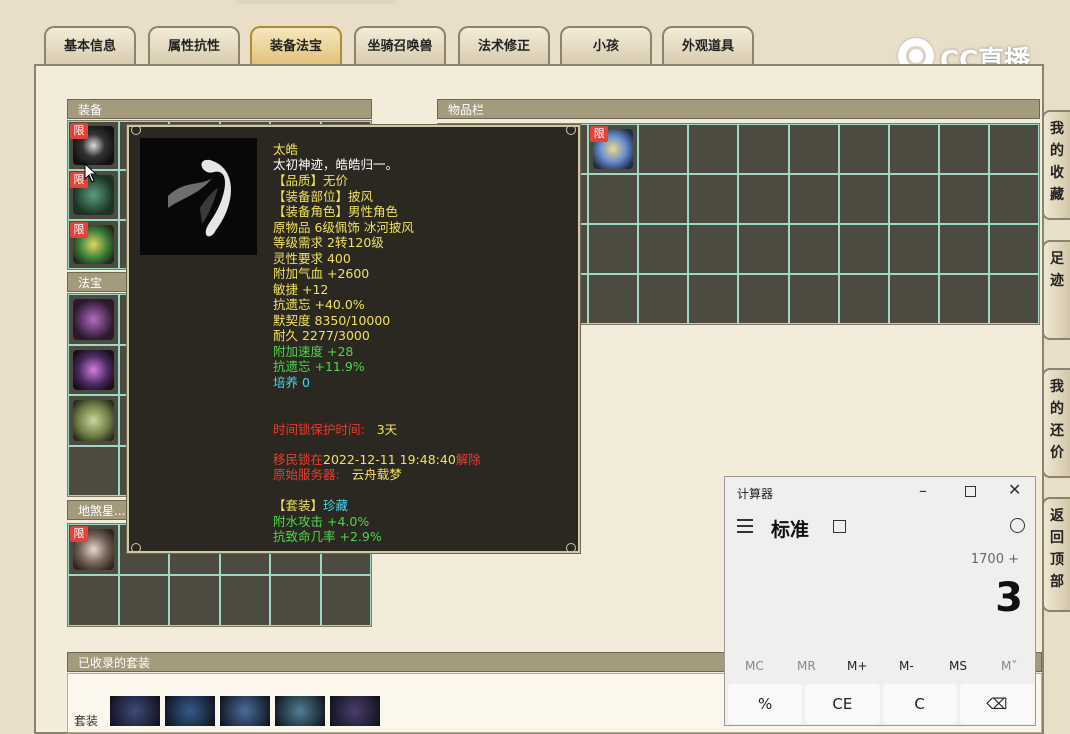  Describe the element at coordinates (504, 45) in the screenshot. I see `tab-5: 法术修正` at that location.